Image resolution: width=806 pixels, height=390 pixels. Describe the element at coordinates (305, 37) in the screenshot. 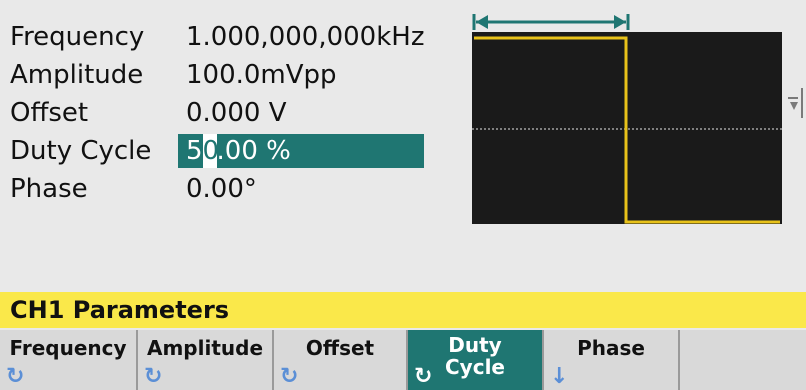

I see `param-value: 1.000,000,000kHz` at that location.